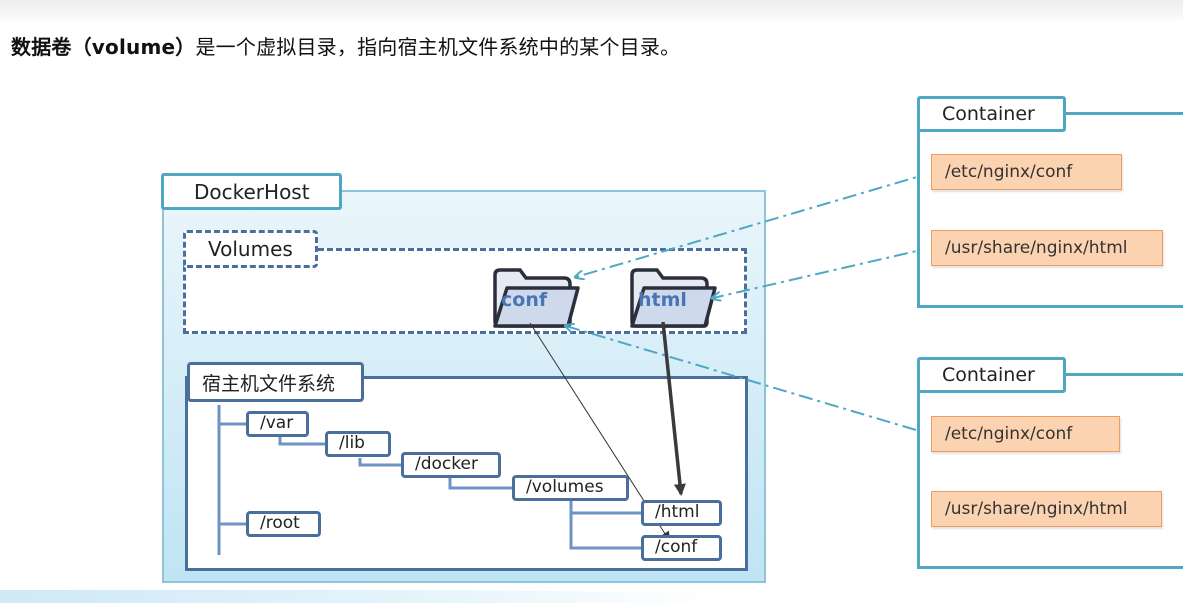 The image size is (1183, 603). I want to click on host-filesystem-label: 宿主机文件系统, so click(275, 382).